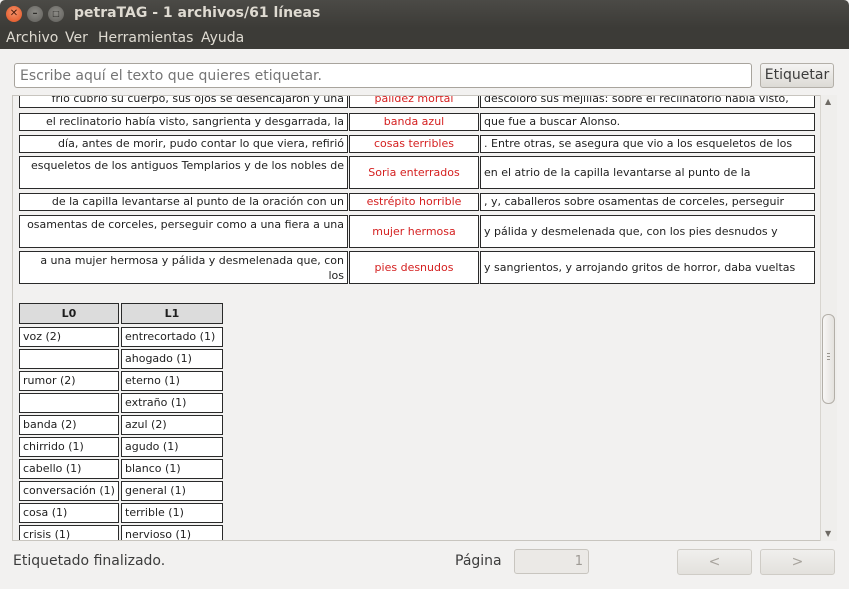  What do you see at coordinates (145, 38) in the screenshot?
I see `menu-herramientas: Herramientas` at bounding box center [145, 38].